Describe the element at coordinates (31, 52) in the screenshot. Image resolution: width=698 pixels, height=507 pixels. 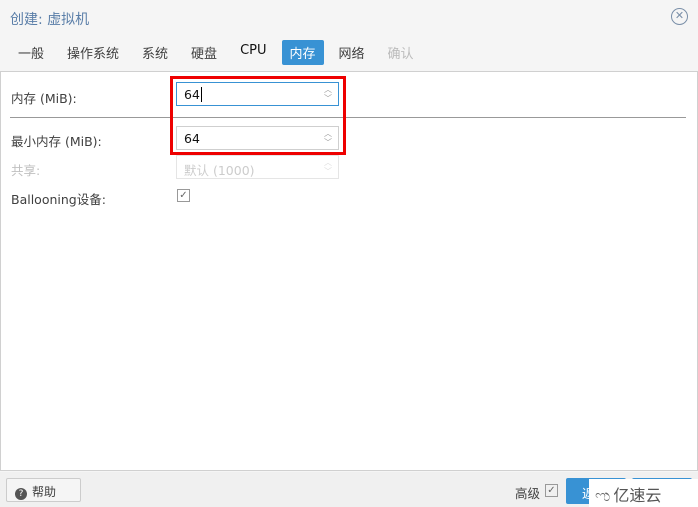
I see `tab-general: 一般` at that location.